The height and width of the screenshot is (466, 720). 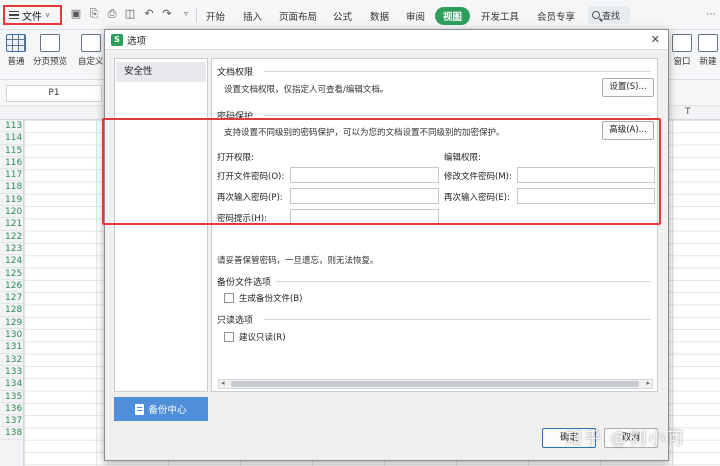 I want to click on backup-center-label: 备份中心, so click(x=167, y=410).